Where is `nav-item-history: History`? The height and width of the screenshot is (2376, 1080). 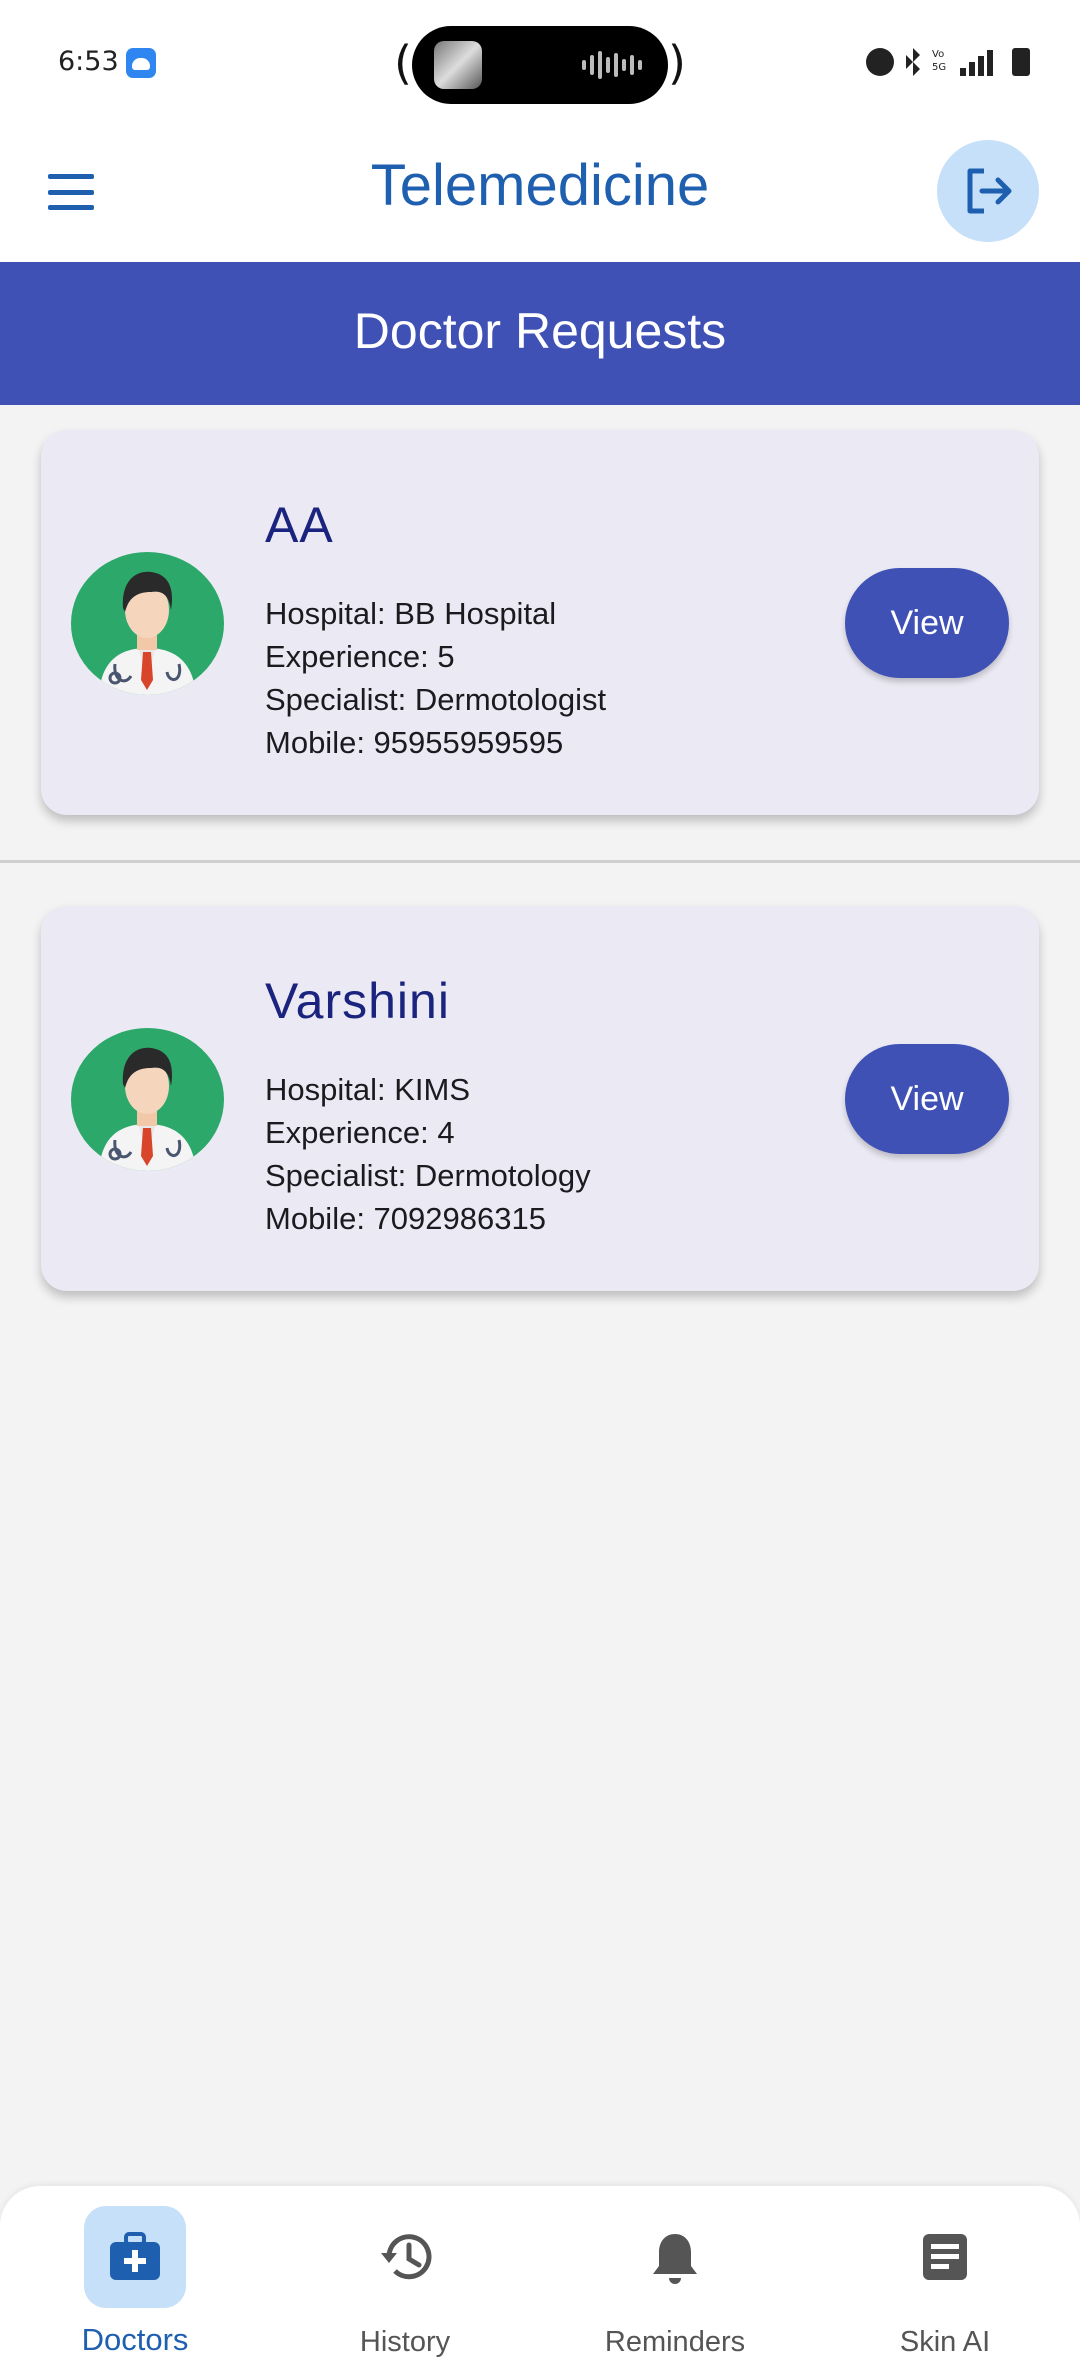 nav-item-history: History is located at coordinates (405, 2281).